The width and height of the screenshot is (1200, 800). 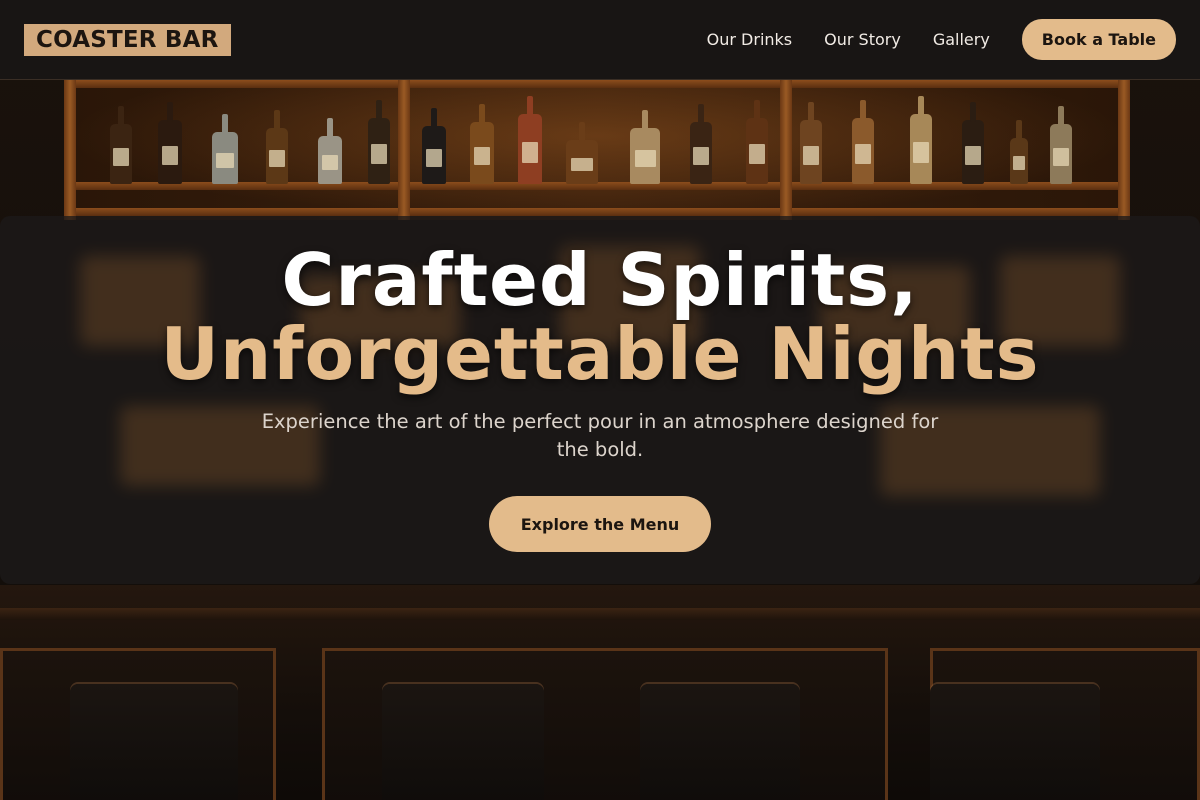 What do you see at coordinates (862, 39) in the screenshot?
I see `nav-link-our-story: Our Story` at bounding box center [862, 39].